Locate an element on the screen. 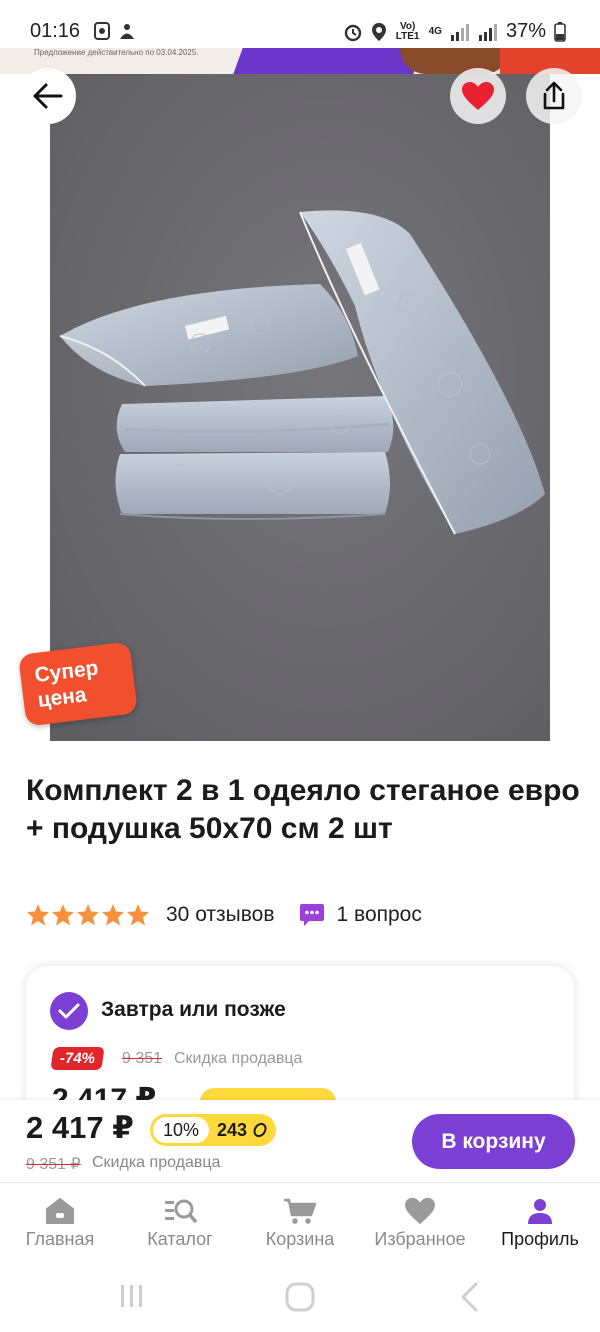 This screenshot has height=1332, width=600. system-nav is located at coordinates (300, 1298).